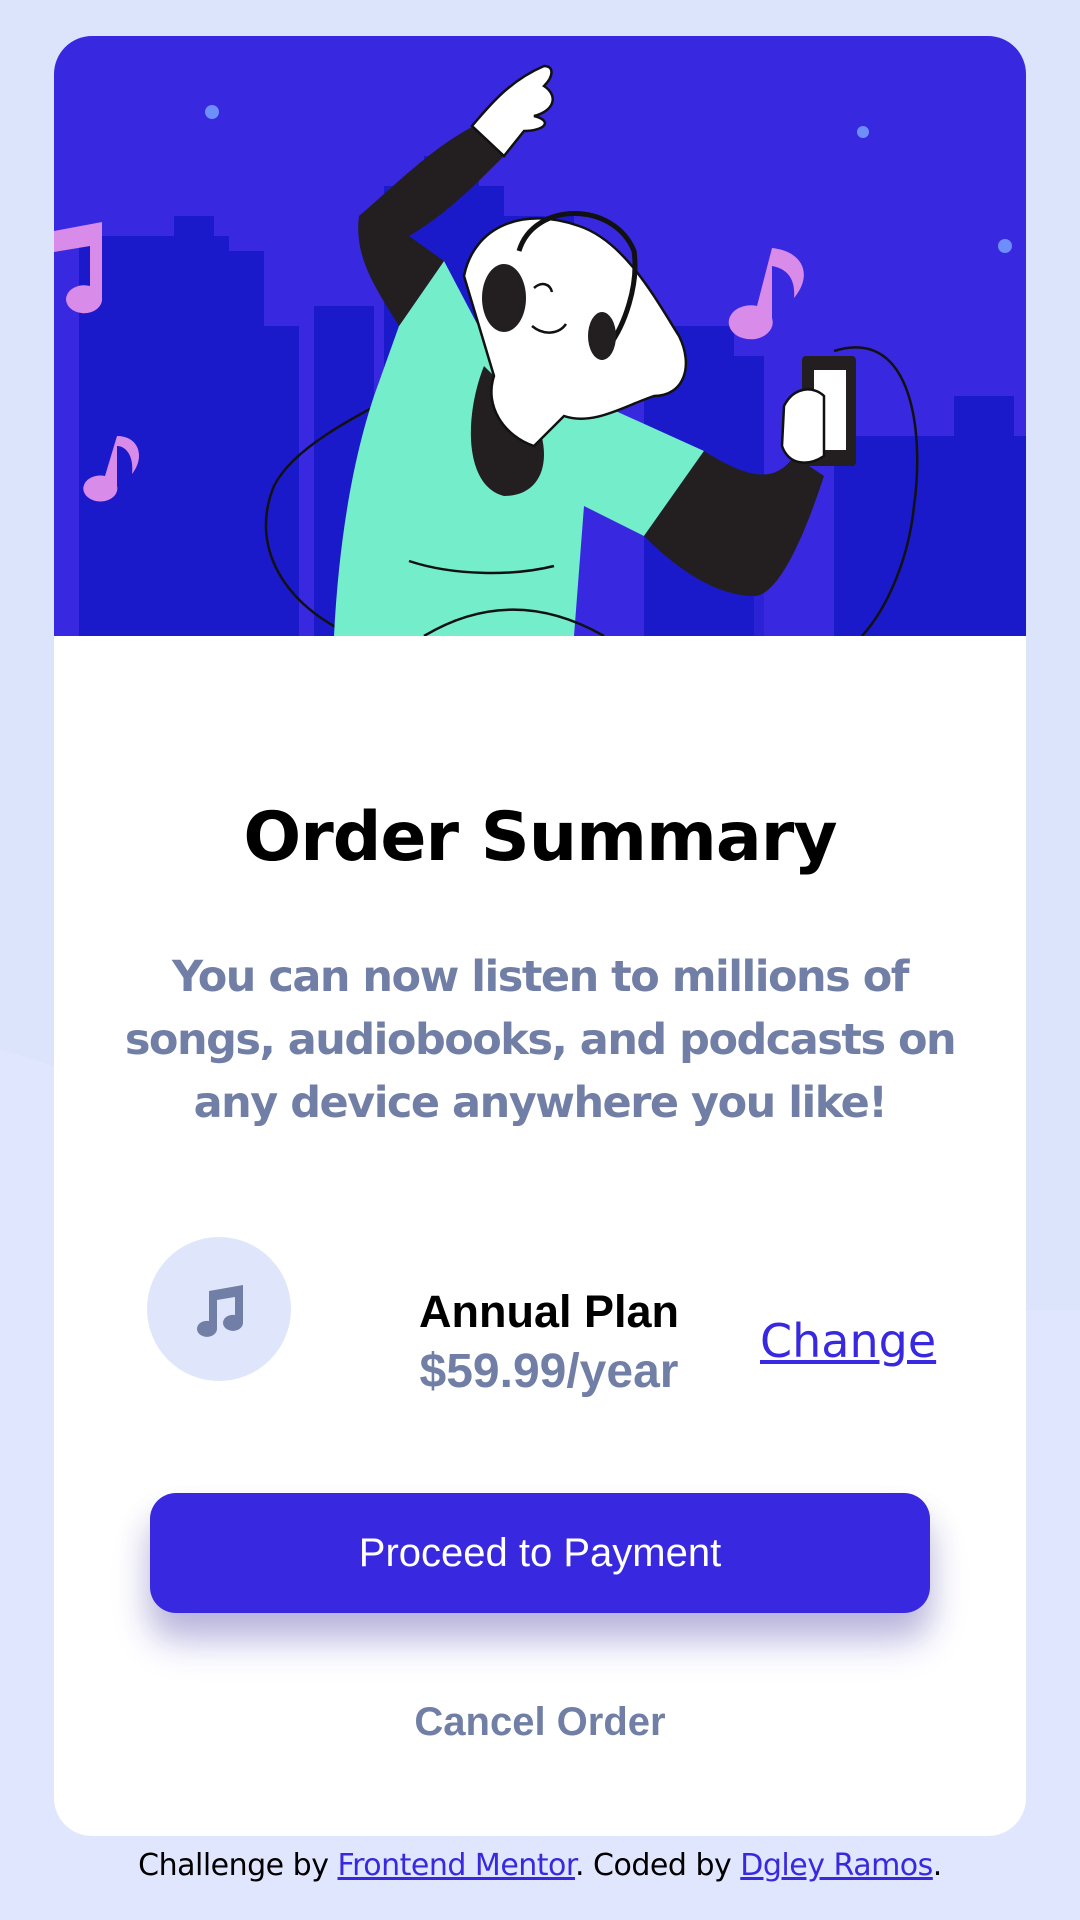 This screenshot has height=1920, width=1080. Describe the element at coordinates (937, 1865) in the screenshot. I see `attribution-suffix: .` at that location.